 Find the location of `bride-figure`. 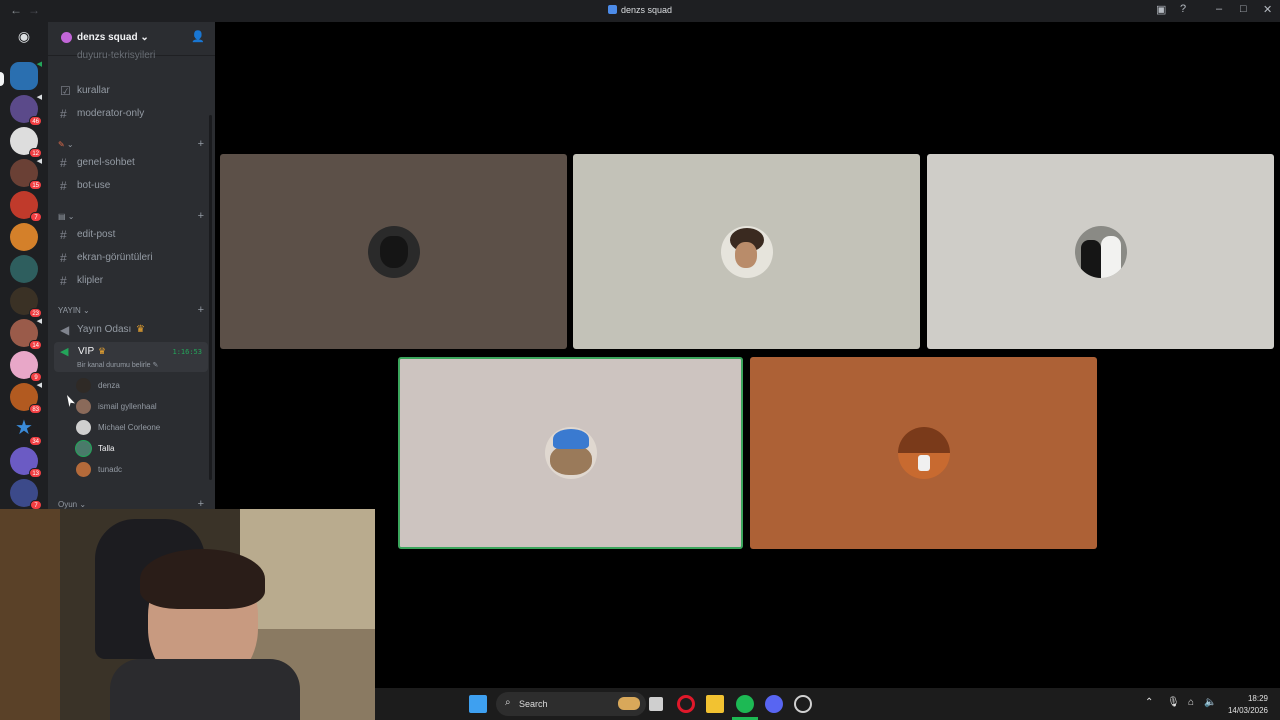

bride-figure is located at coordinates (1110, 256).